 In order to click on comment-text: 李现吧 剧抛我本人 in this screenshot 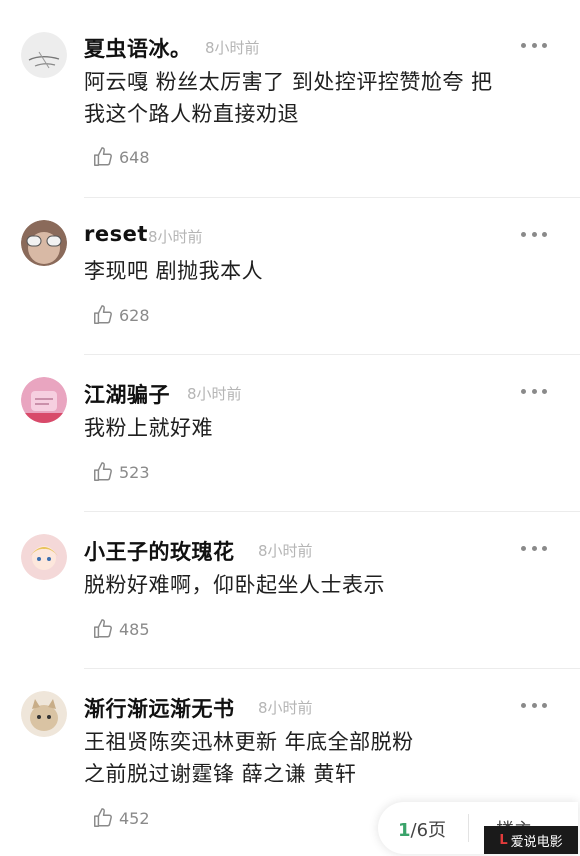, I will do `click(174, 271)`.